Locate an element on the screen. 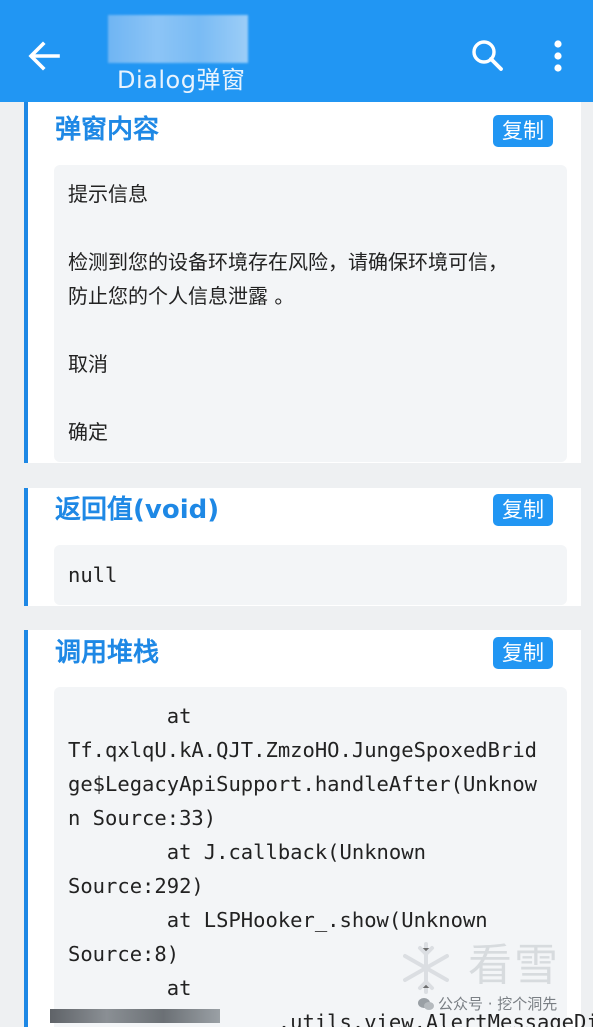 The image size is (593, 1027). stack-line: ge$LegacyApiSupport.handleAfter(Unknow is located at coordinates (302, 784).